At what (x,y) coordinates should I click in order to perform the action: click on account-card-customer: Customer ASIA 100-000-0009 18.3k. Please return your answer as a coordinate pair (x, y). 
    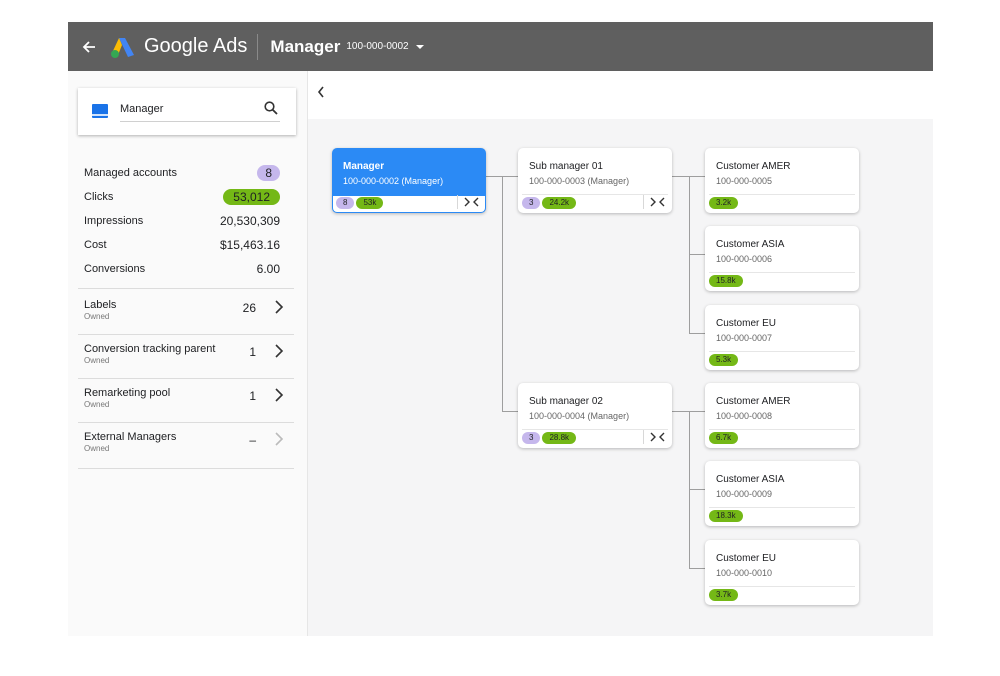
    Looking at the image, I should click on (782, 493).